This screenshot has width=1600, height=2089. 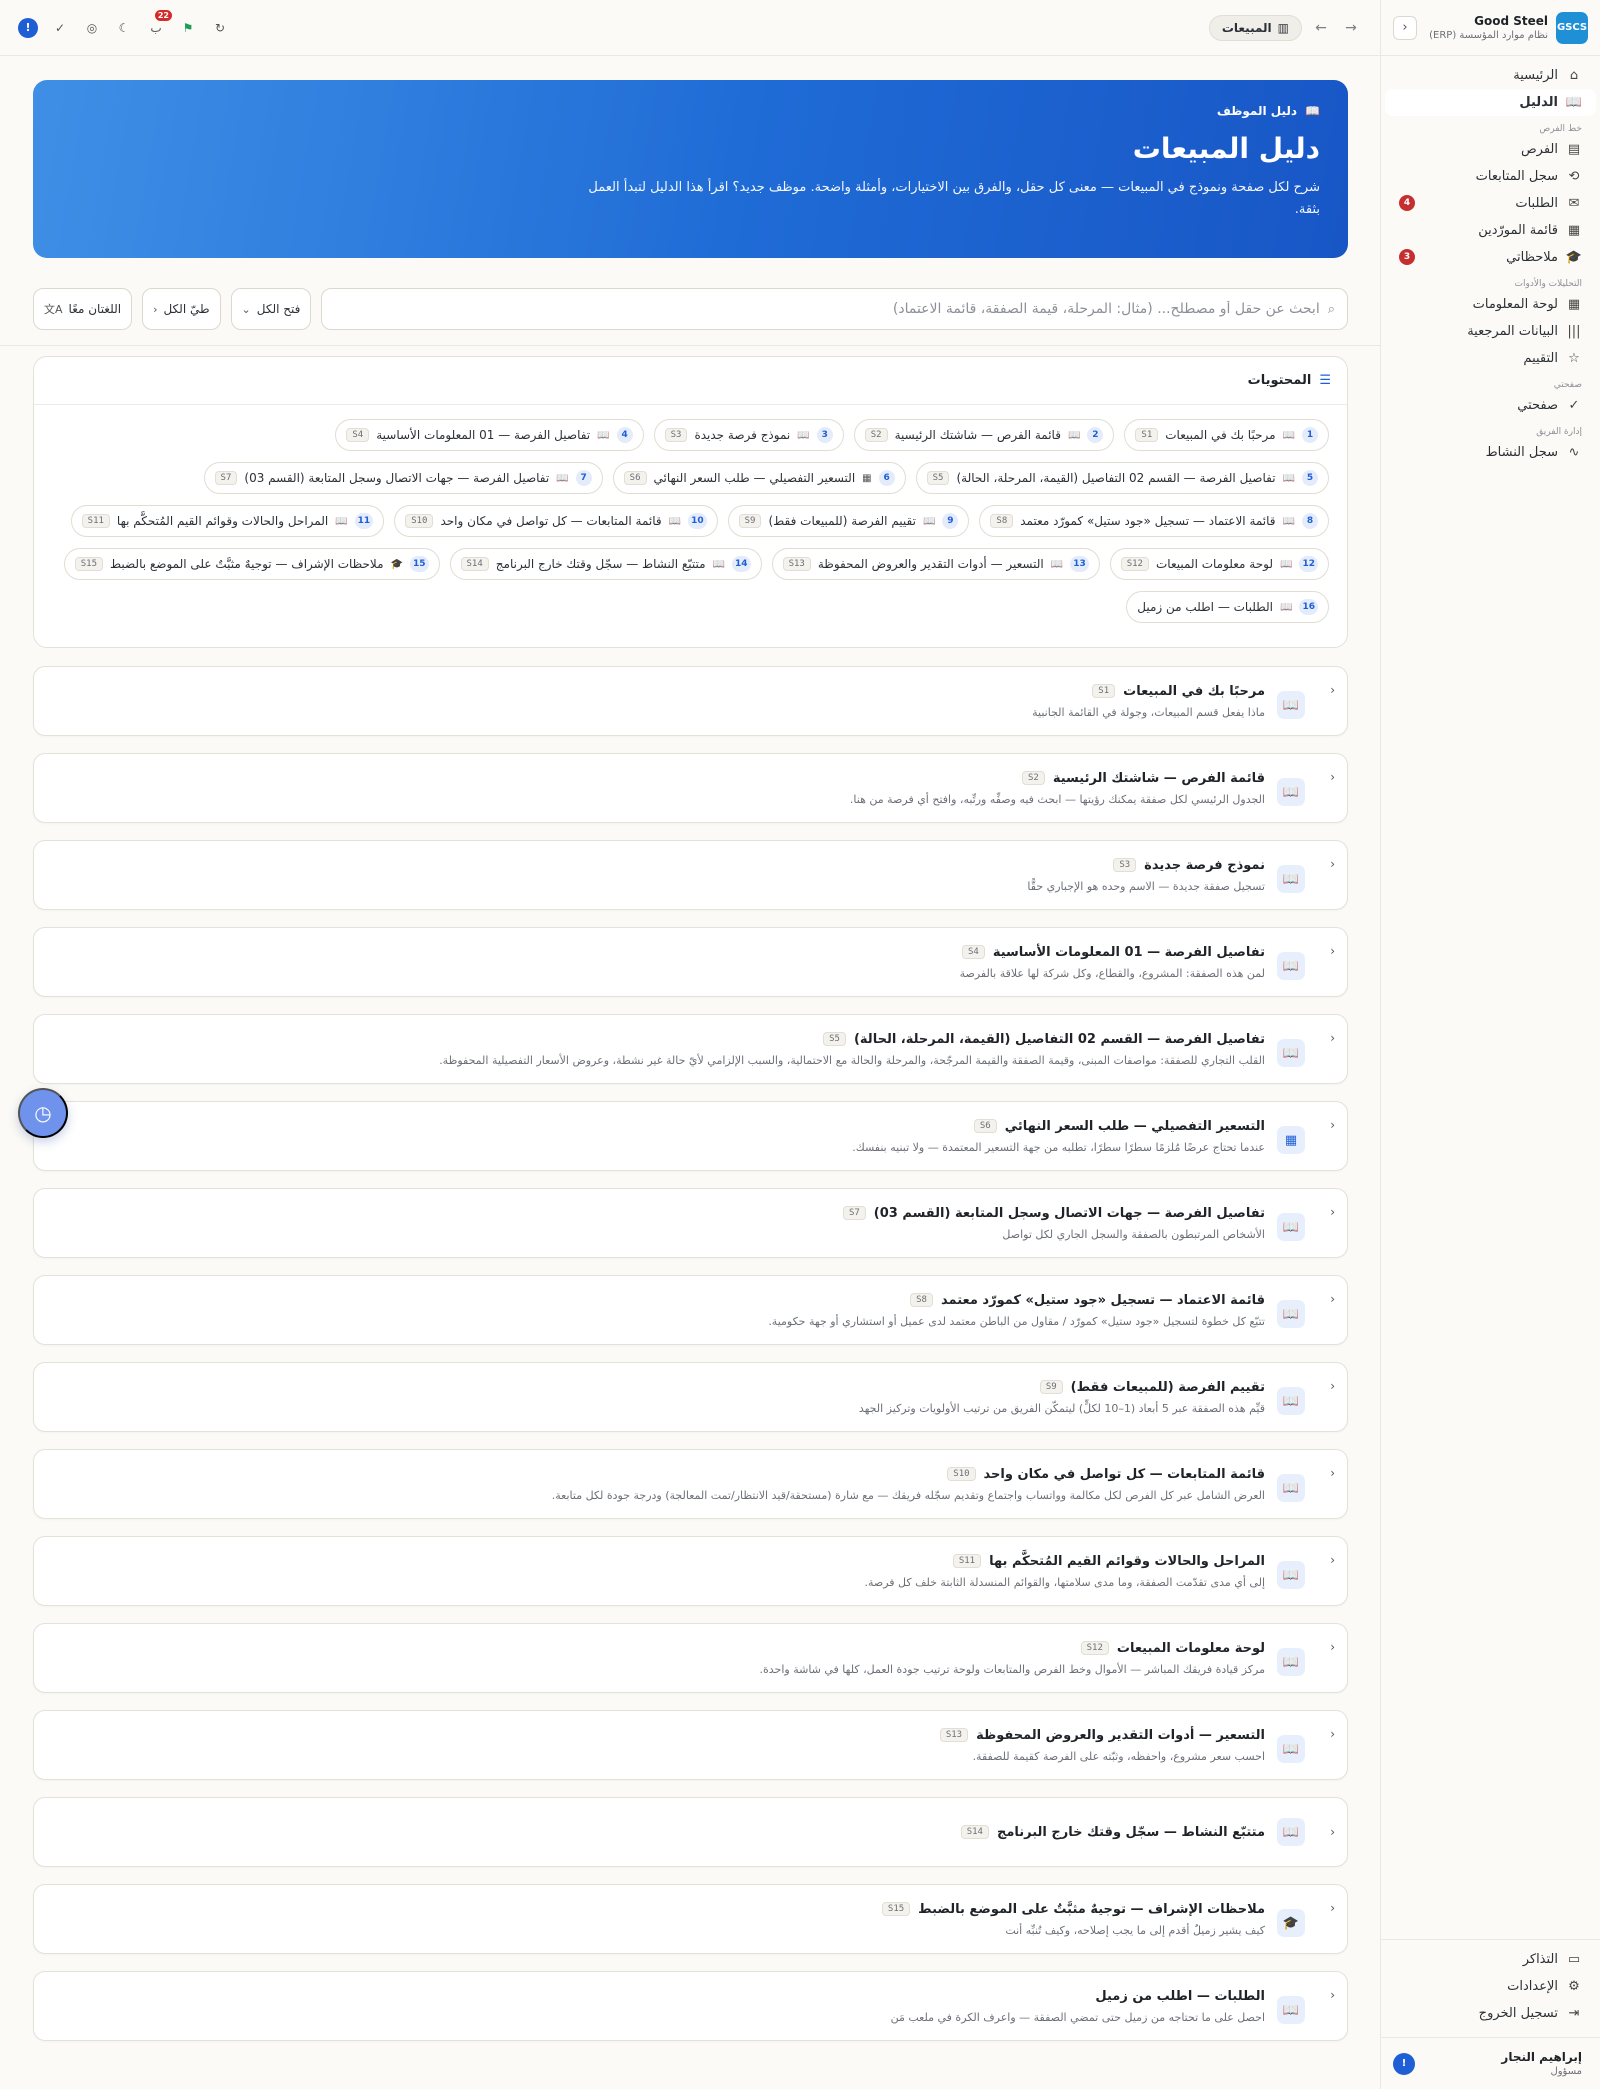 I want to click on search-box: ⌕, so click(x=834, y=309).